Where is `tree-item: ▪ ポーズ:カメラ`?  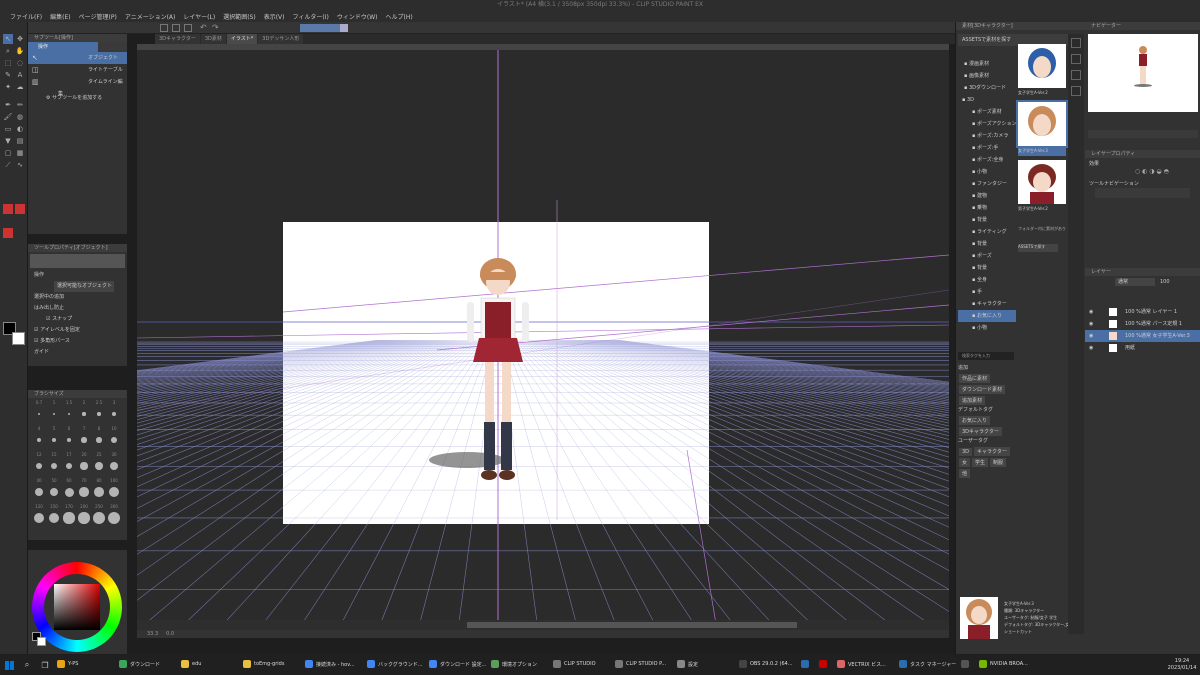
tree-item: ▪ ポーズ:カメラ is located at coordinates (987, 136).